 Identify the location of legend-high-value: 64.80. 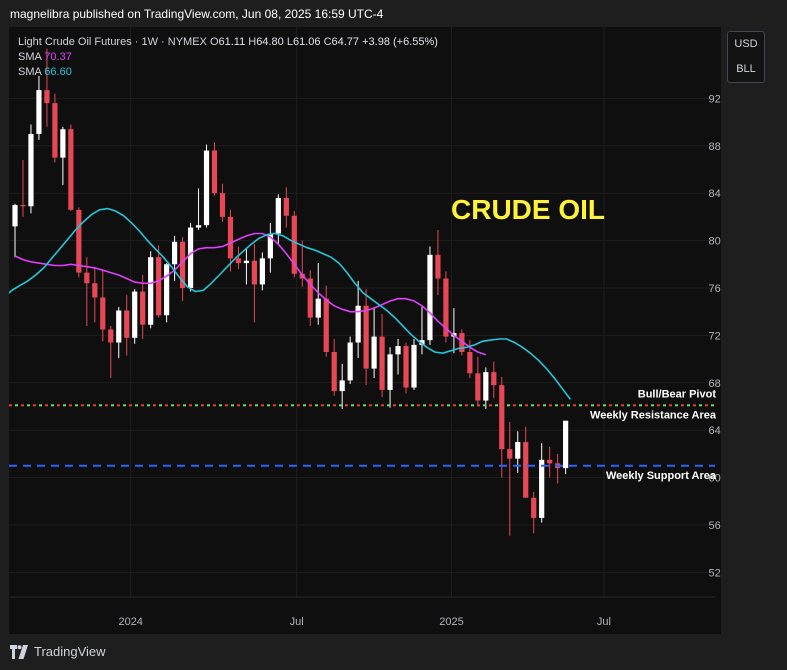
(270, 42).